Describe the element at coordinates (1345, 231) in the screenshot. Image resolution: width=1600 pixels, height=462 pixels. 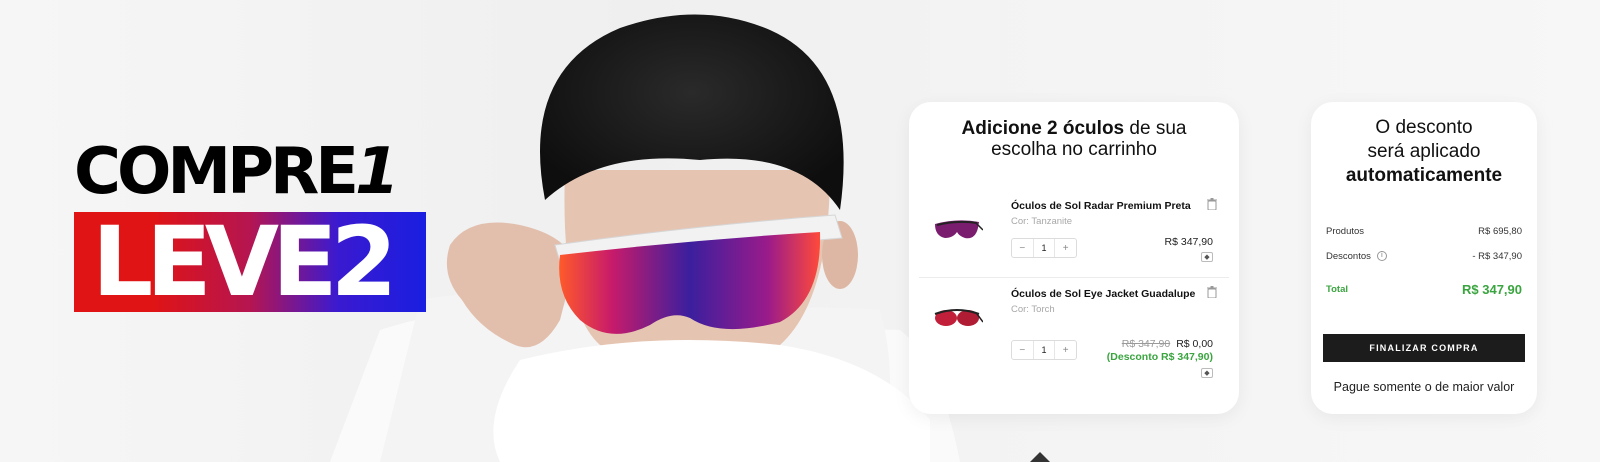
I see `products-label: Produtos` at that location.